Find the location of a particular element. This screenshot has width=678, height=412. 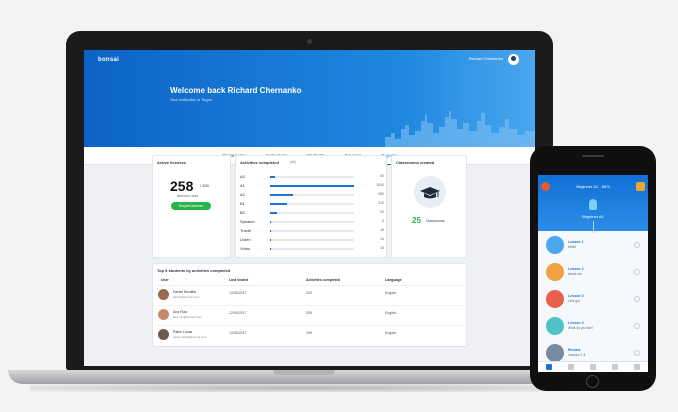

activities-count: 298 is located at coordinates (309, 333).